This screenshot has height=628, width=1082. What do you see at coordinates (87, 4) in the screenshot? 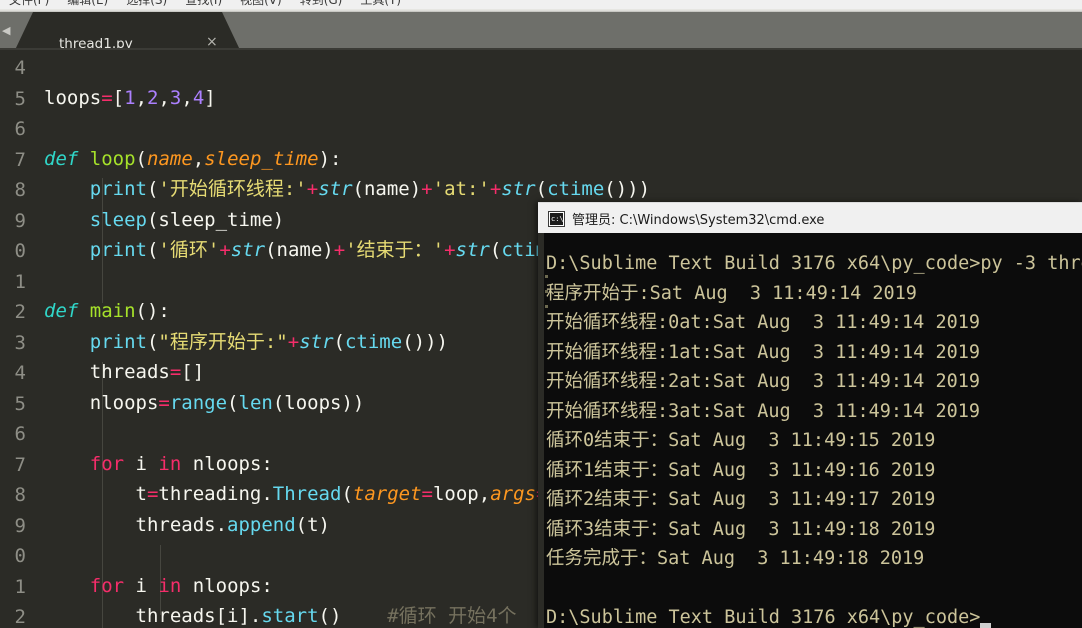
I see `menu-item-edit: 编辑(E)` at bounding box center [87, 4].